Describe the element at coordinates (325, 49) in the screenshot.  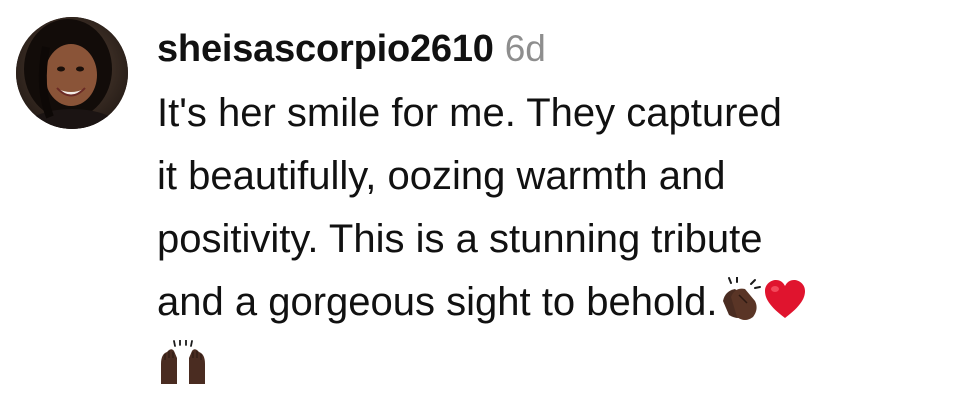
I see `username-link: sheisascorpio2610` at that location.